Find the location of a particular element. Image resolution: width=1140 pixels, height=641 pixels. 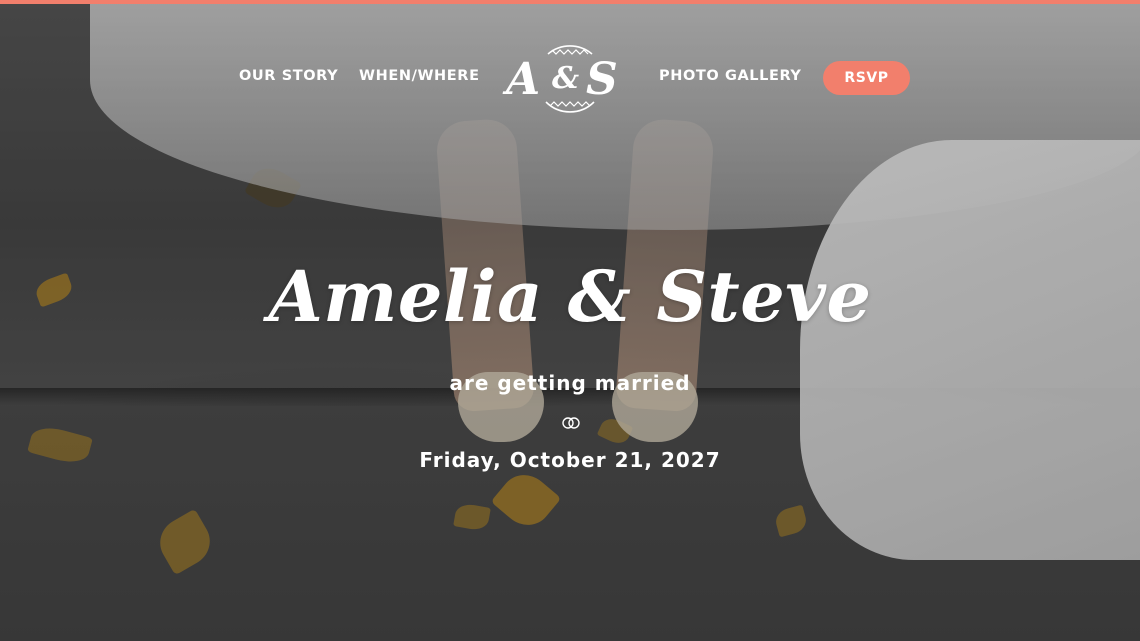

nav-link-photo-gallery: PHOTO GALLERY is located at coordinates (730, 76).